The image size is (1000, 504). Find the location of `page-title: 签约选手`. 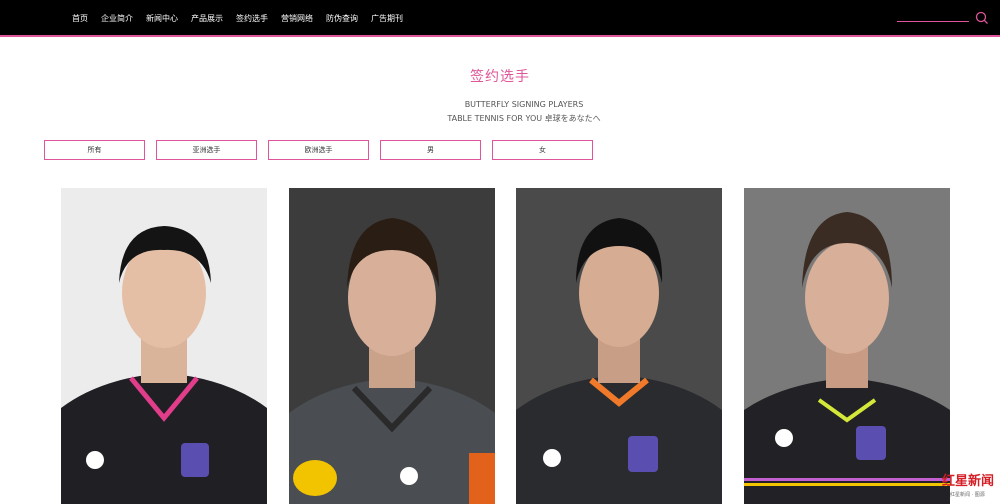

page-title: 签约选手 is located at coordinates (500, 77).